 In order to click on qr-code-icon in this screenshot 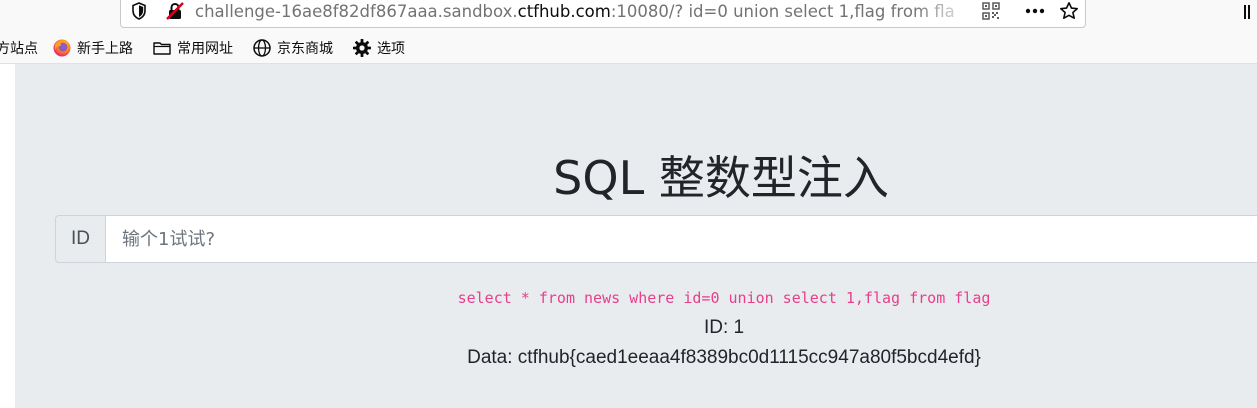, I will do `click(991, 11)`.